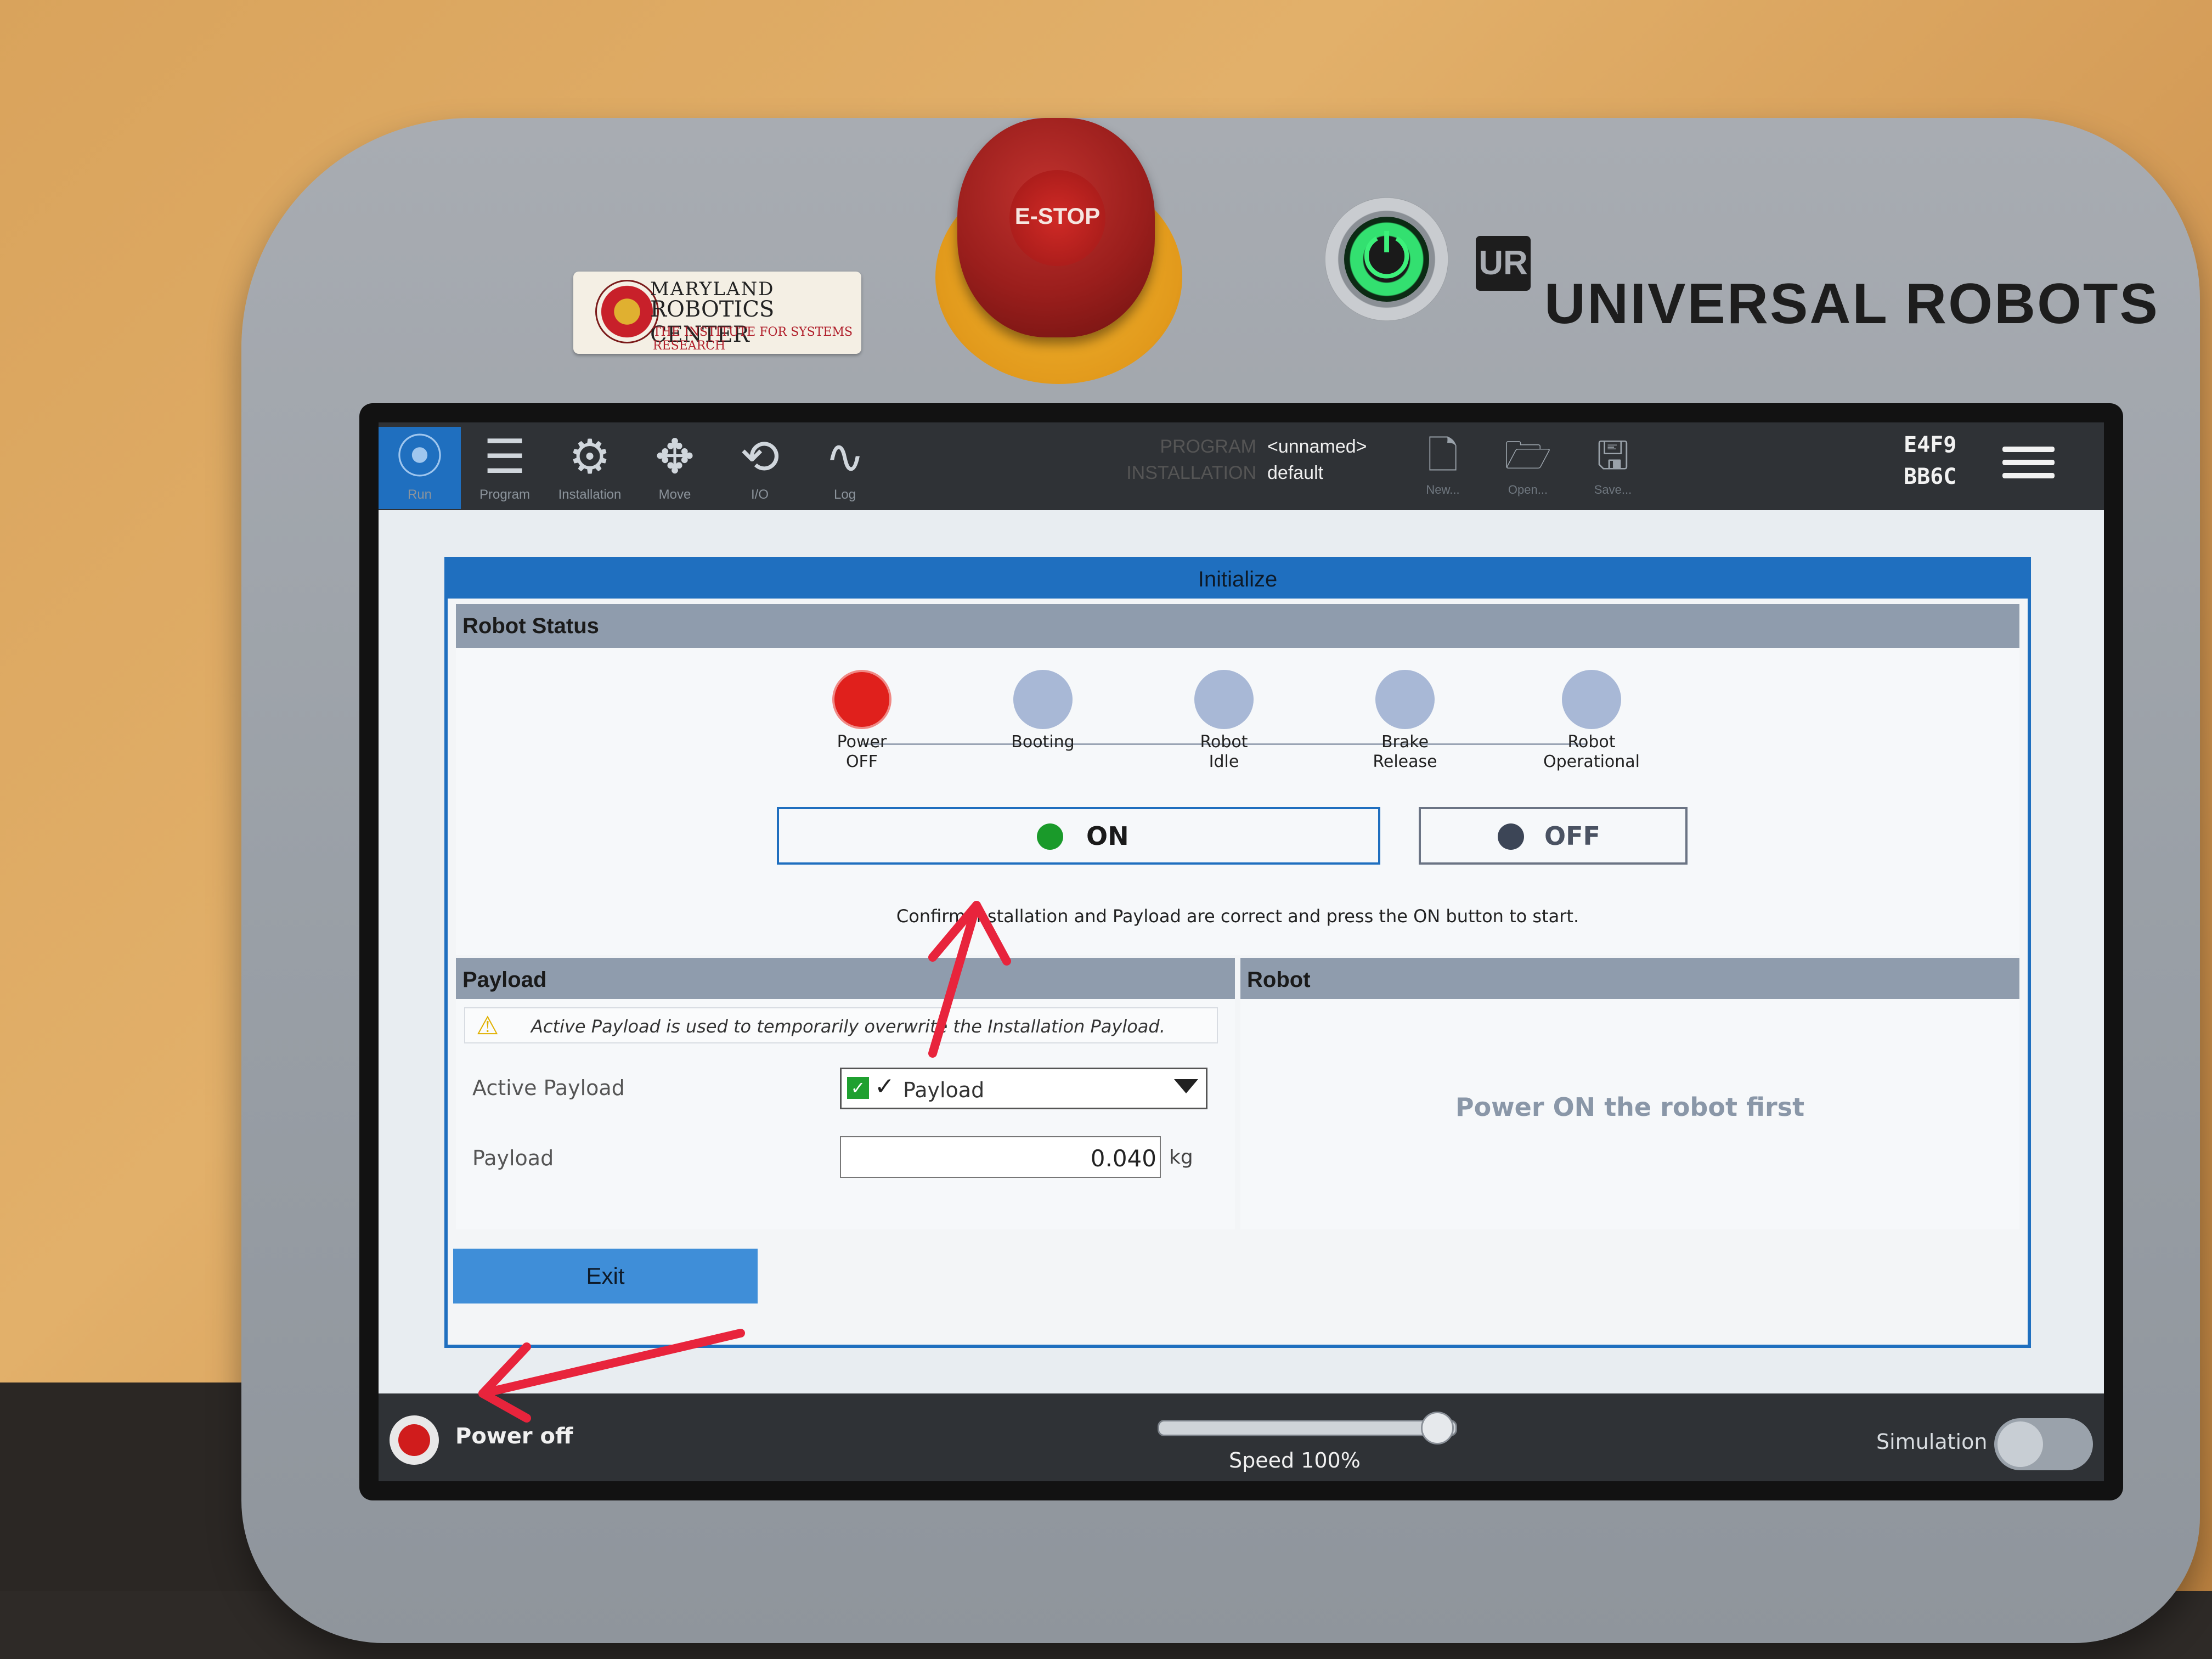 Image resolution: width=2212 pixels, height=1659 pixels. Describe the element at coordinates (611, 1363) in the screenshot. I see `arrow-to-power-off` at that location.